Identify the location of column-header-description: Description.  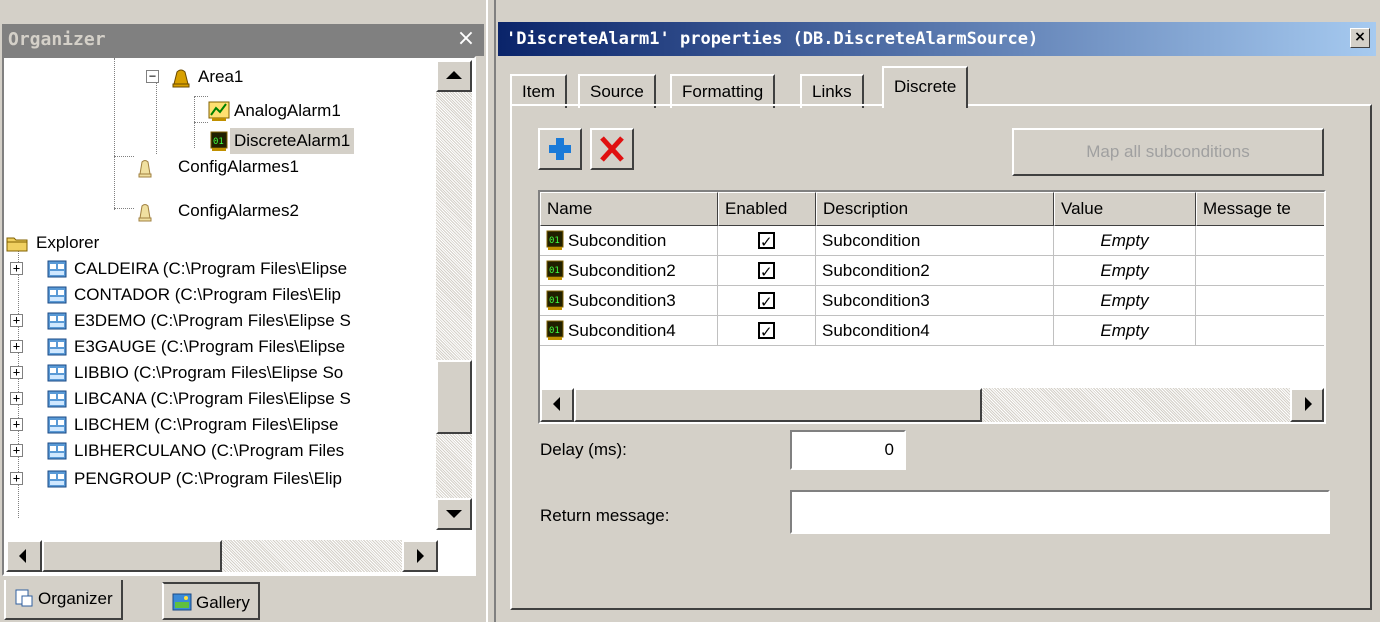
(935, 209).